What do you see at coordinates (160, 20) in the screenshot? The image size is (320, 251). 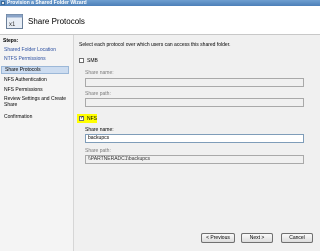 I see `wizard-header: x1 Share Protocols` at bounding box center [160, 20].